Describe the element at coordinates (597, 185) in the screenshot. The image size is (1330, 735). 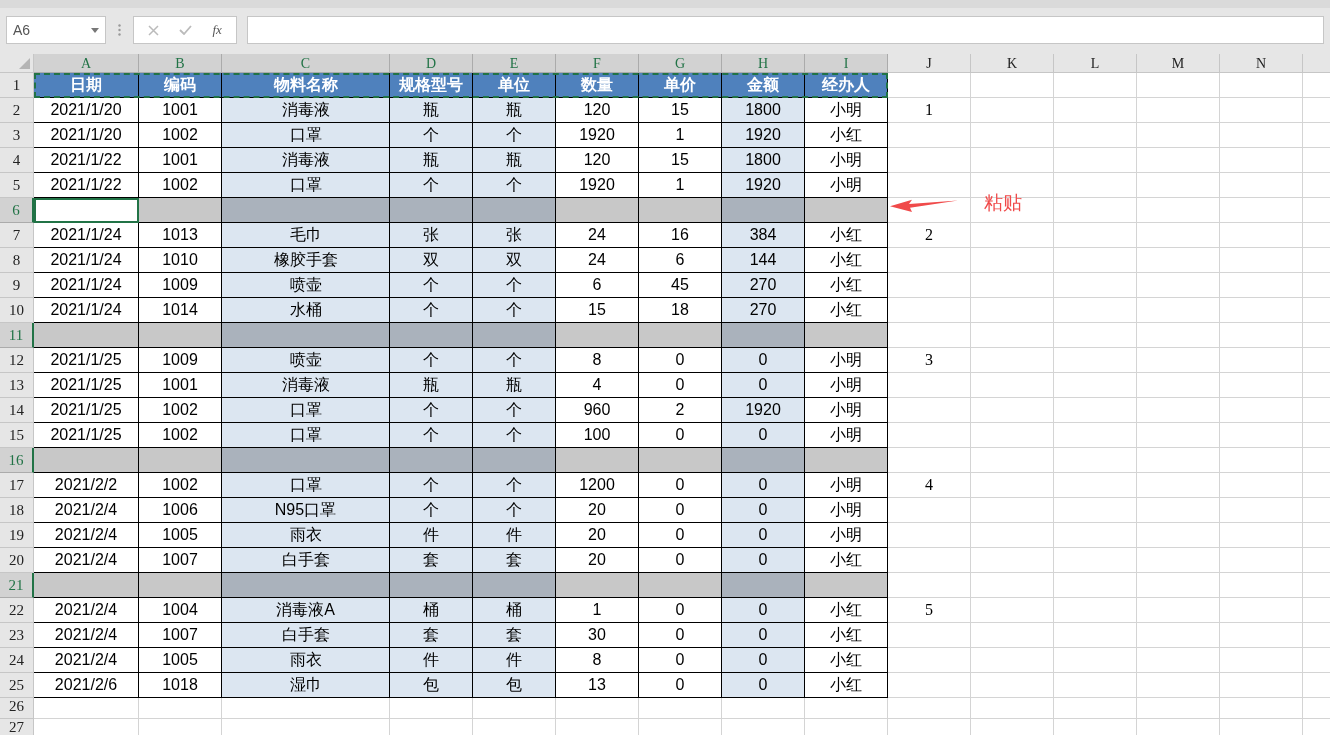
I see `table-cell: 1920` at that location.